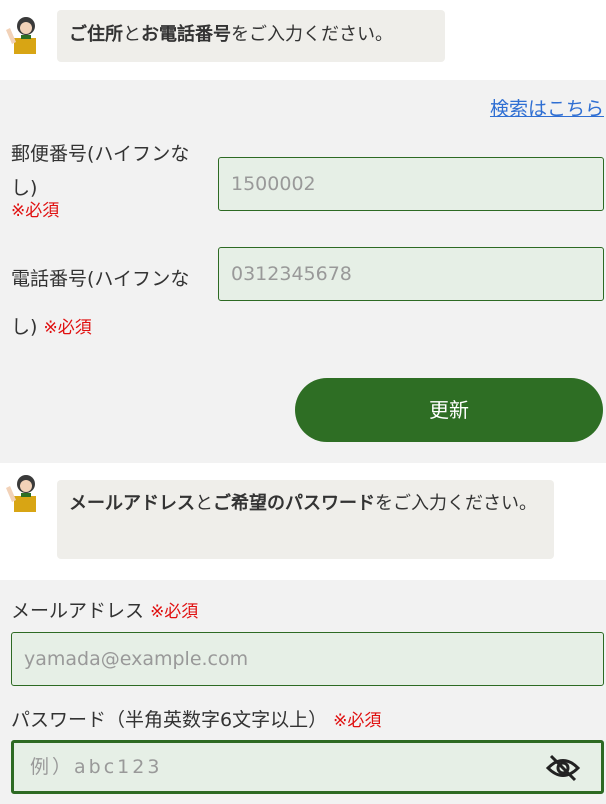 The width and height of the screenshot is (606, 804). I want to click on email-required-badge: ※必須, so click(174, 612).